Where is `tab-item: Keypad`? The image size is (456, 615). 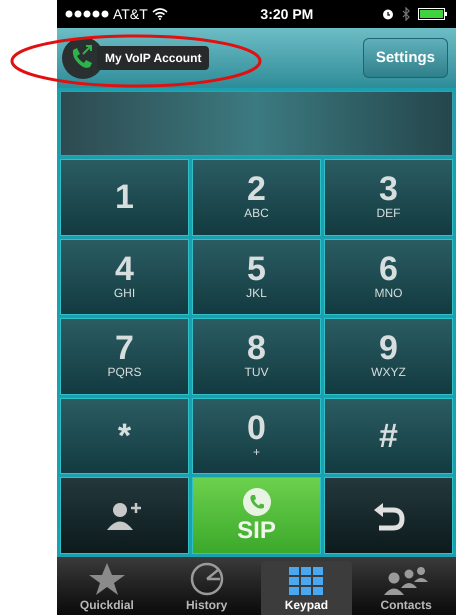 tab-item: Keypad is located at coordinates (306, 588).